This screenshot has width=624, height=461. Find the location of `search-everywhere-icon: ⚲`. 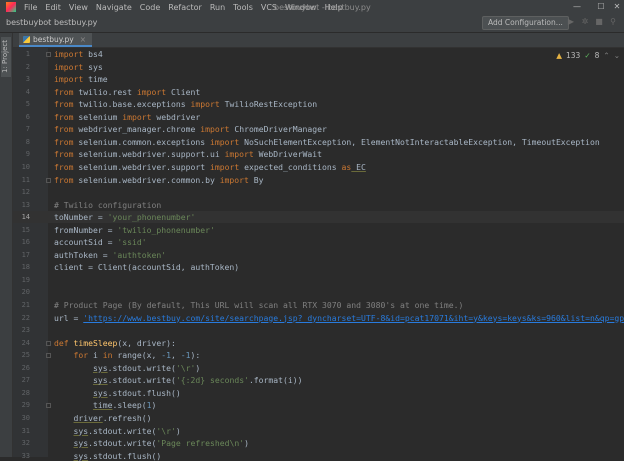

search-everywhere-icon: ⚲ is located at coordinates (613, 22).